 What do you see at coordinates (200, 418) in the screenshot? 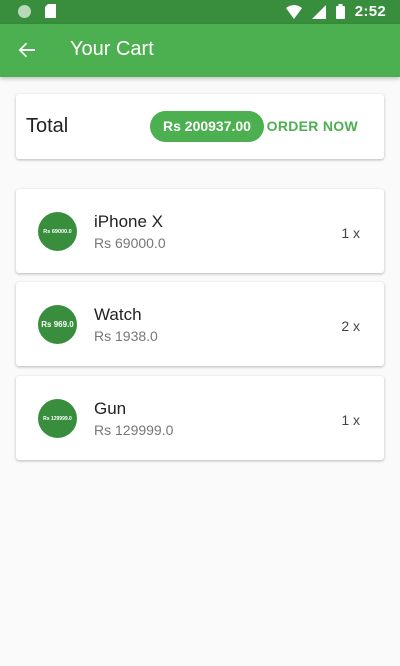
I see `cart-item: Rs 129999.0 Gun Rs 129999.0 1 x` at bounding box center [200, 418].